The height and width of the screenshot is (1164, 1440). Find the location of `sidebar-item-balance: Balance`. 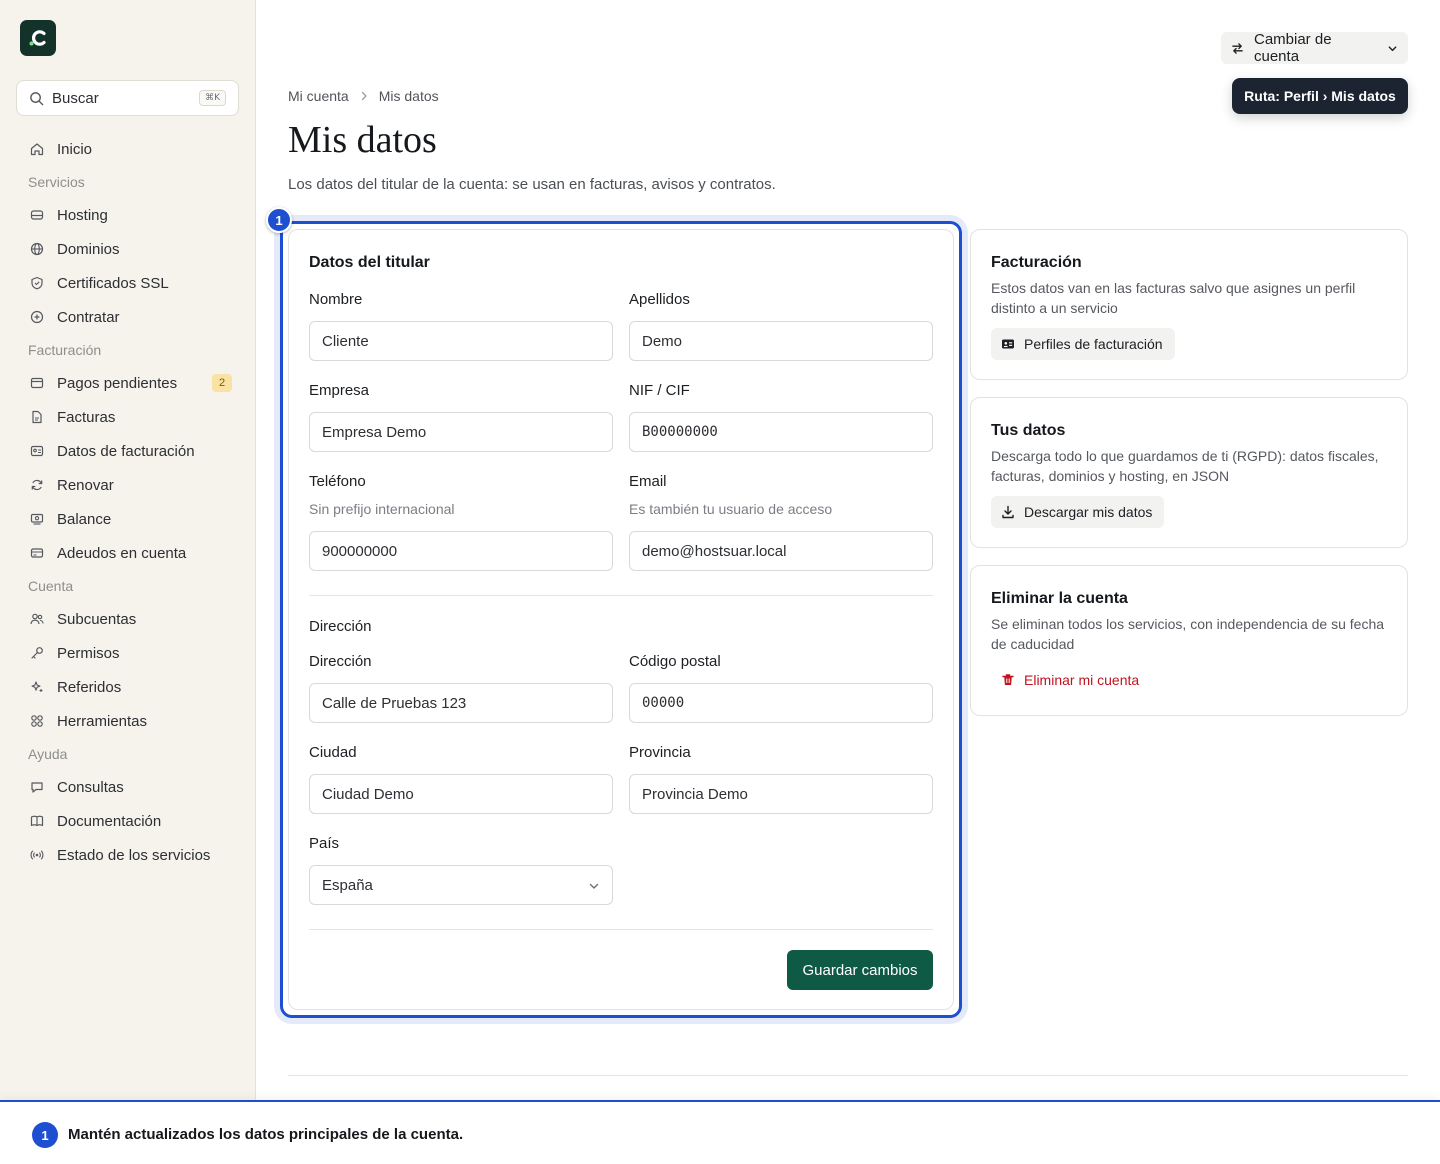

sidebar-item-balance: Balance is located at coordinates (128, 519).